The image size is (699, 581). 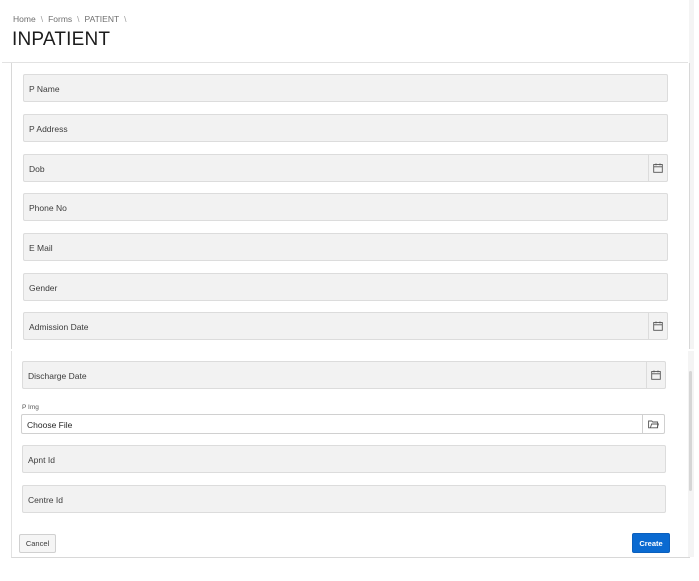 I want to click on folder-open-icon, so click(x=653, y=424).